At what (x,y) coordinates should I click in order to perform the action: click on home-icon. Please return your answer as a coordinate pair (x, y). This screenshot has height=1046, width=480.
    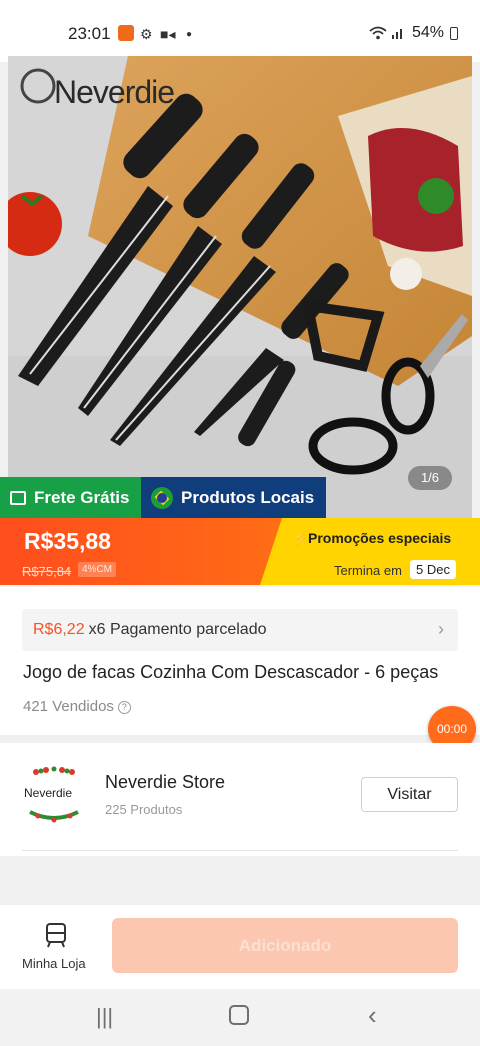
    Looking at the image, I should click on (239, 1015).